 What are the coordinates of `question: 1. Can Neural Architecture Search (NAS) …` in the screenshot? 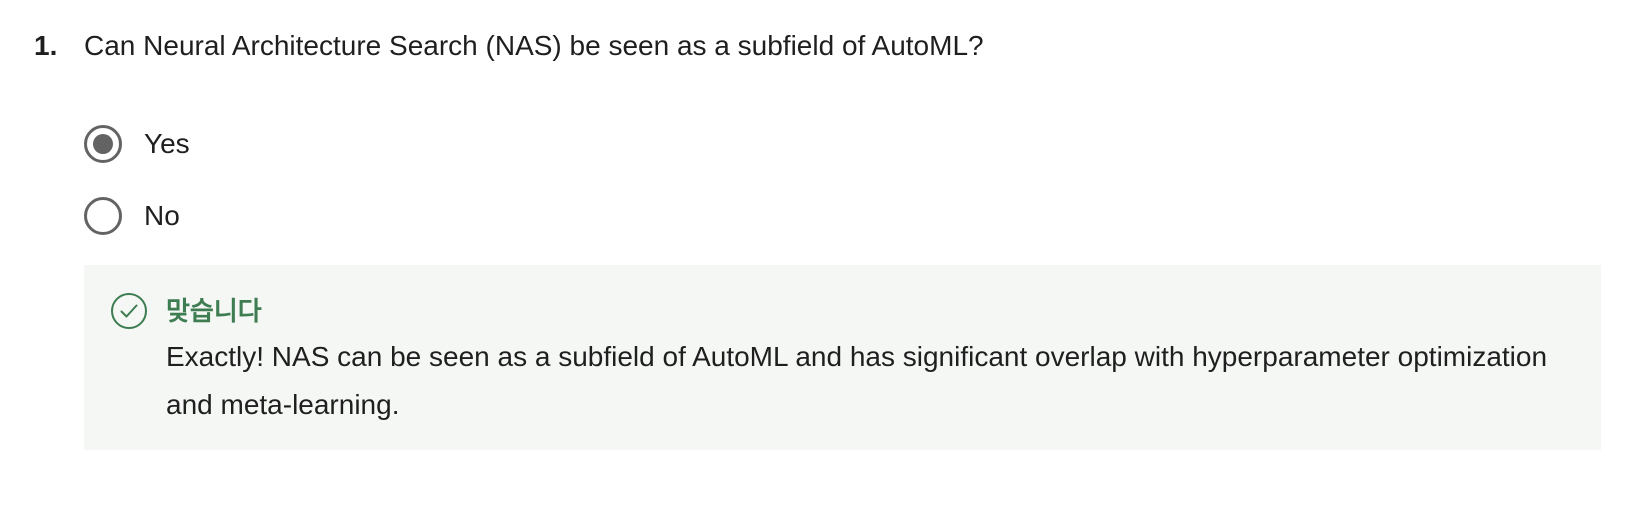 It's located at (509, 46).